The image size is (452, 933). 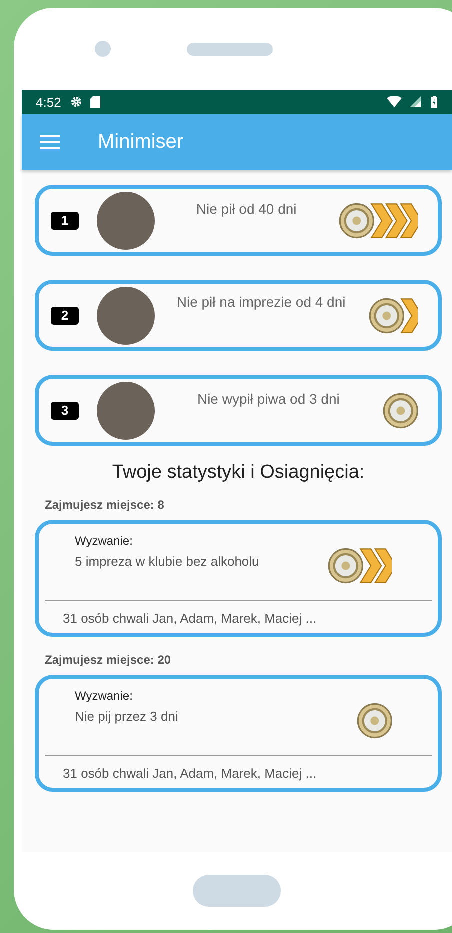 I want to click on menu-icon, so click(x=50, y=142).